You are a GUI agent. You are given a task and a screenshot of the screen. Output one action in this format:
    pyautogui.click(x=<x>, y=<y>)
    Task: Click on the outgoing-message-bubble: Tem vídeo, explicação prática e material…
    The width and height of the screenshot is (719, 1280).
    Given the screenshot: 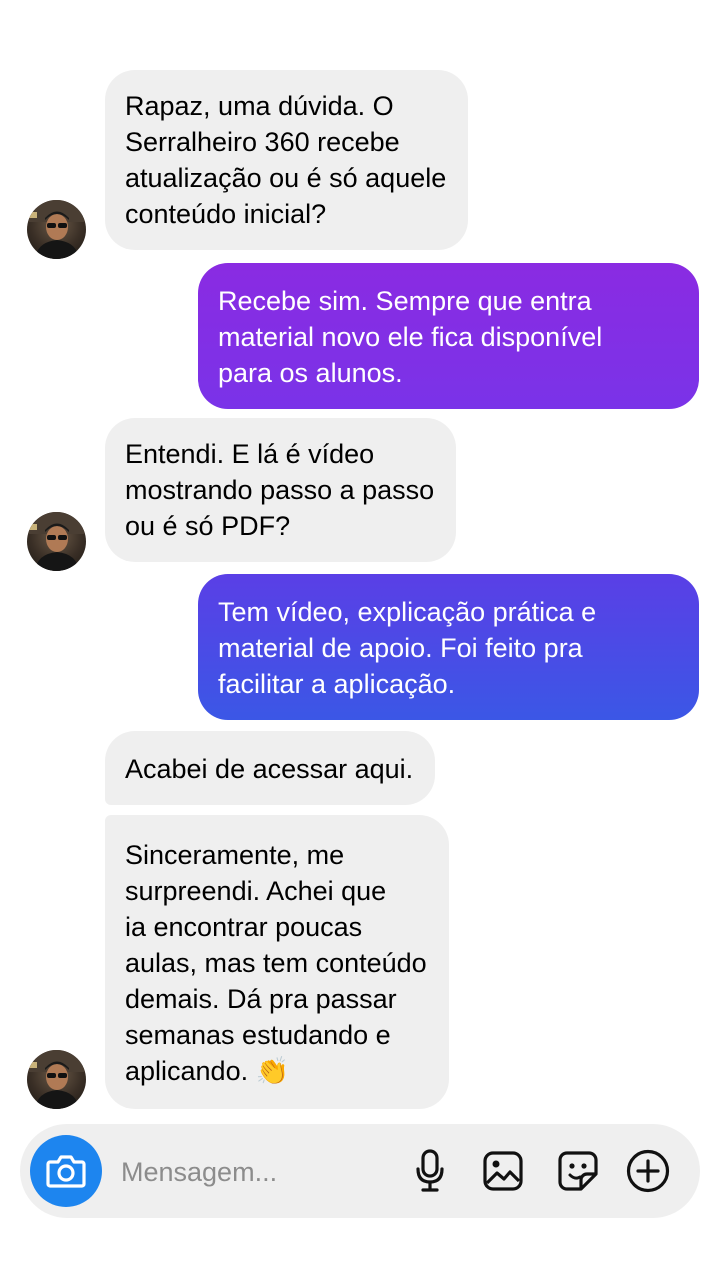 What is the action you would take?
    pyautogui.click(x=448, y=647)
    